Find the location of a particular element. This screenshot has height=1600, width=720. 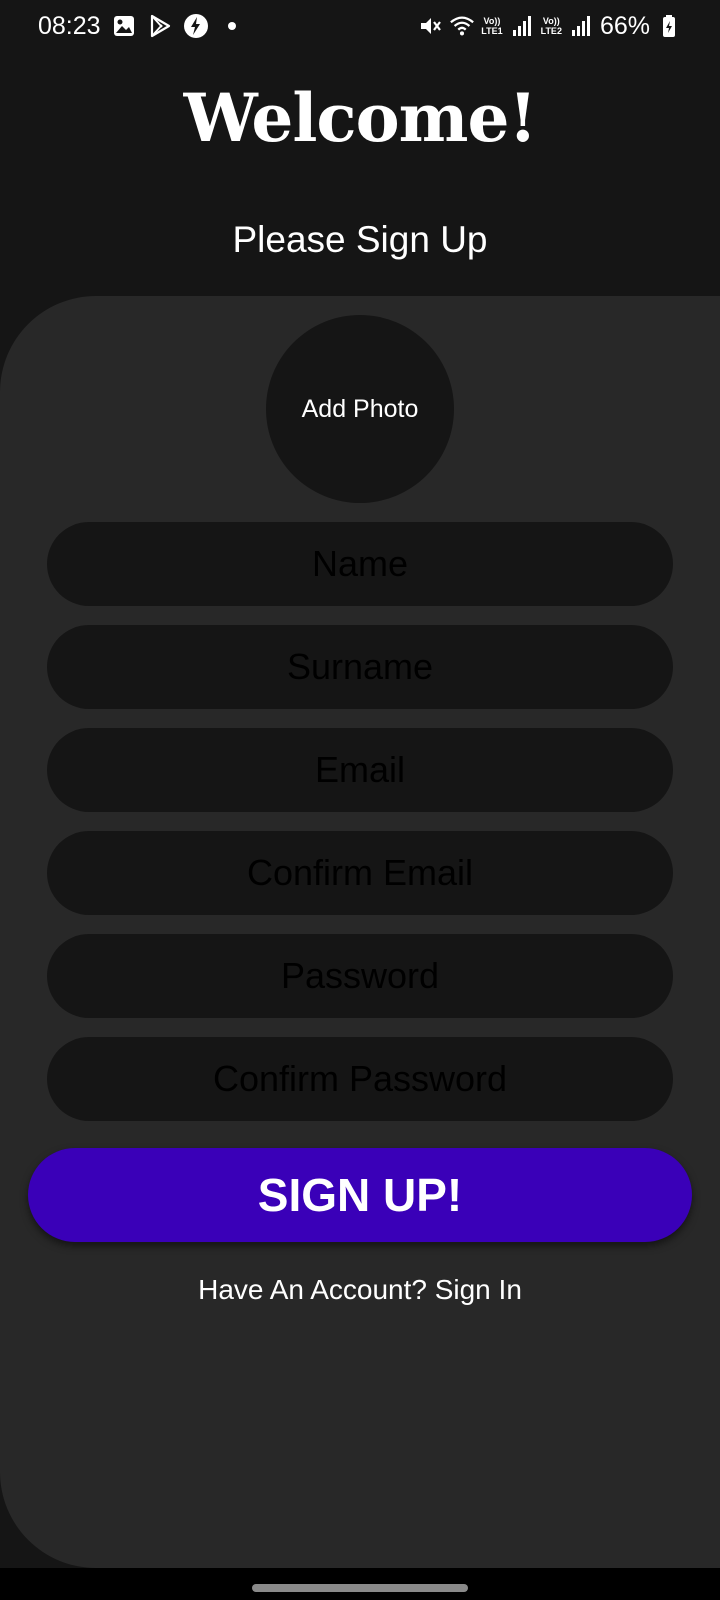

sim1-indicator: Vo)) LTE1 is located at coordinates (491, 26).